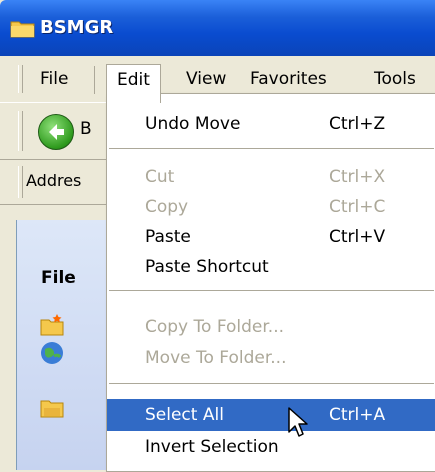  Describe the element at coordinates (22, 29) in the screenshot. I see `folder-icon` at that location.